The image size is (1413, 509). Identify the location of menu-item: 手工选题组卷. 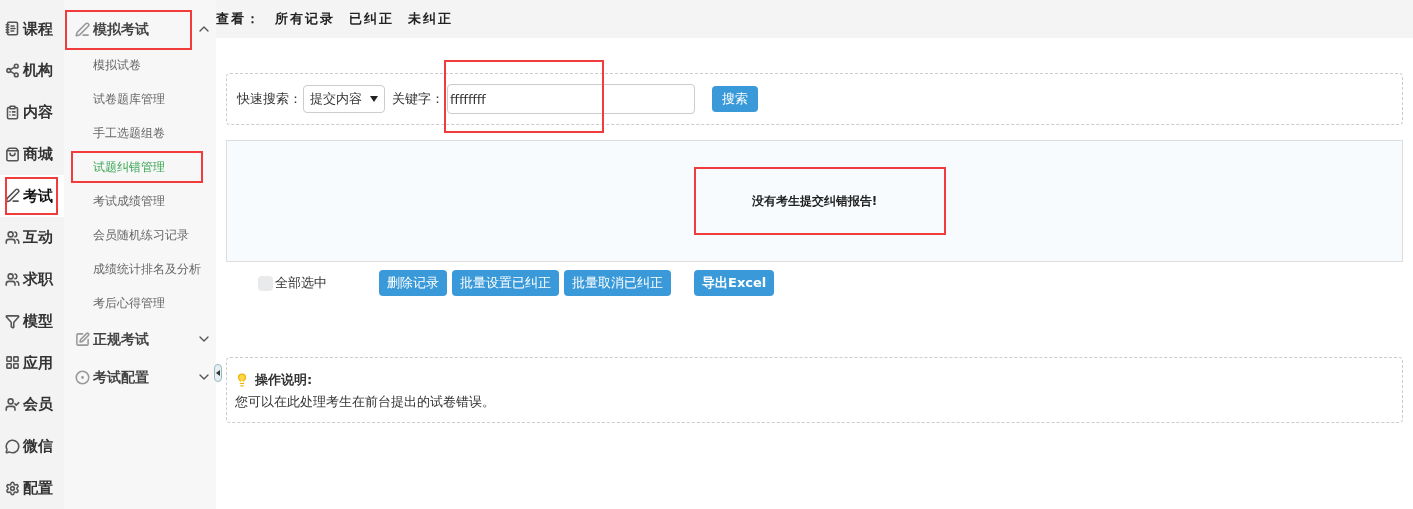
(140, 133).